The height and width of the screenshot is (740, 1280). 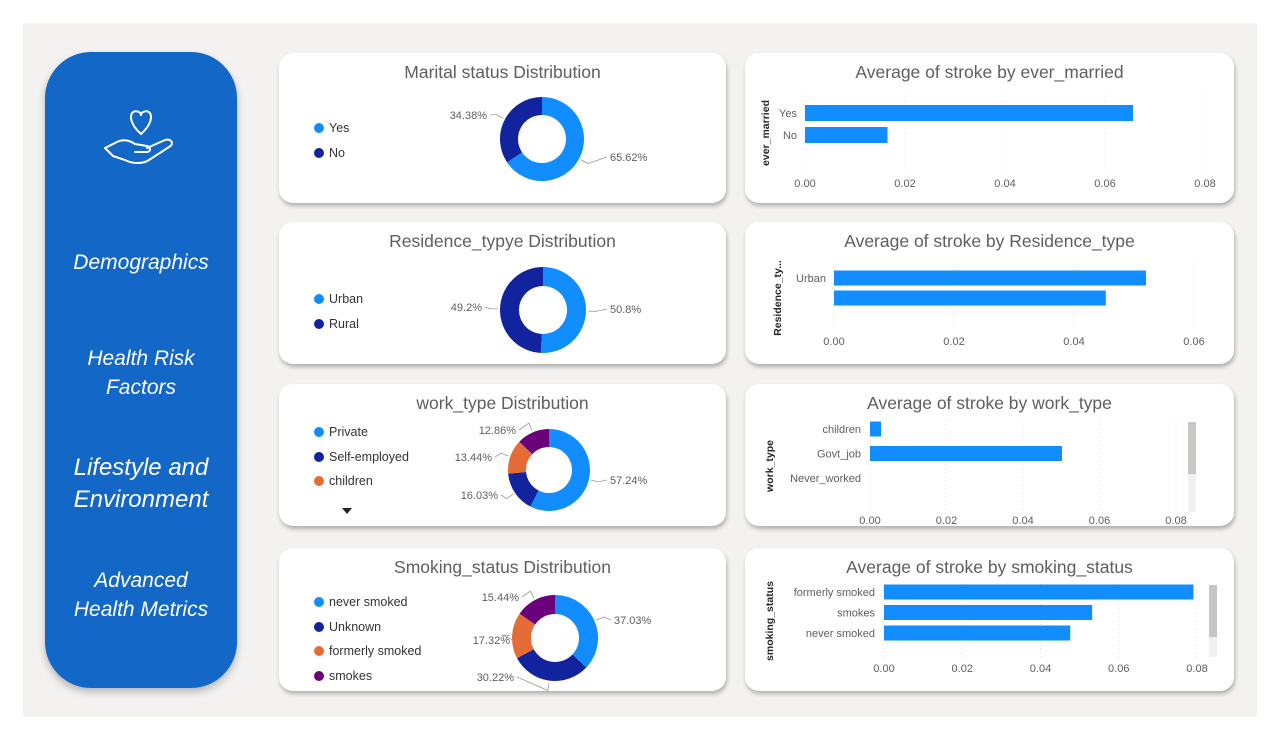 What do you see at coordinates (551, 466) in the screenshot?
I see `work-donut-chart: 57.24% 16.03% 13.44% 12.86%` at bounding box center [551, 466].